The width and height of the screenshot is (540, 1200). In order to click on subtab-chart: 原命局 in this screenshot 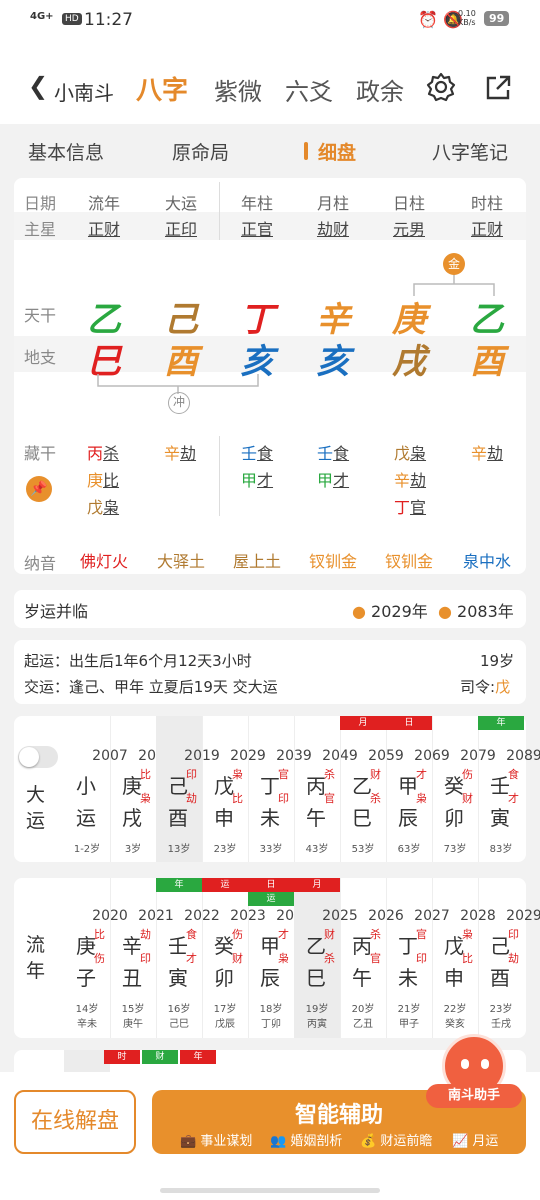, I will do `click(200, 151)`.